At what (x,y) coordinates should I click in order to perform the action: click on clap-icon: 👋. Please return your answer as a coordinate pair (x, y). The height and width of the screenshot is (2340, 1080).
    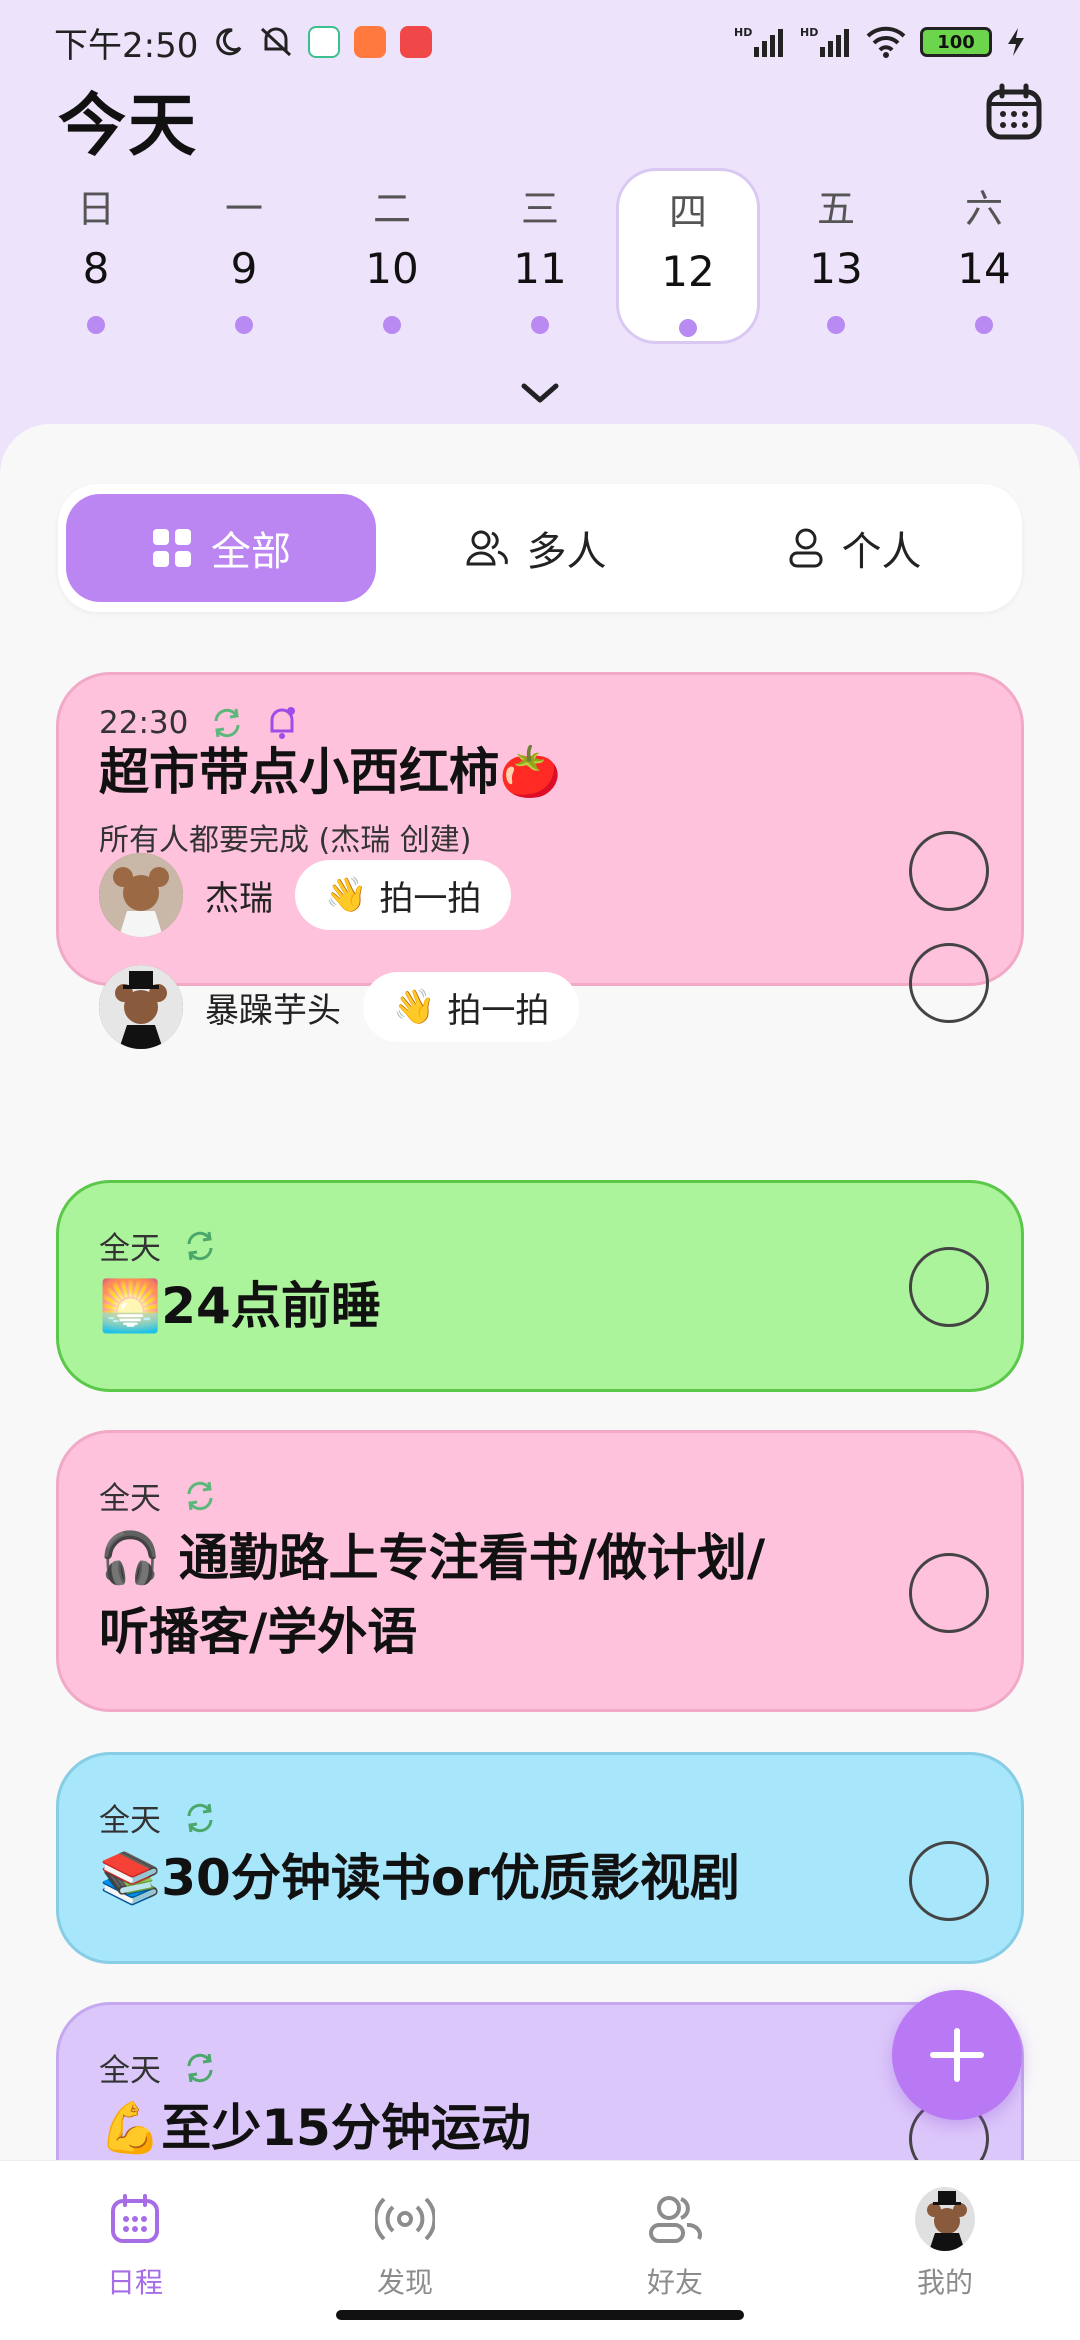
    Looking at the image, I should click on (346, 895).